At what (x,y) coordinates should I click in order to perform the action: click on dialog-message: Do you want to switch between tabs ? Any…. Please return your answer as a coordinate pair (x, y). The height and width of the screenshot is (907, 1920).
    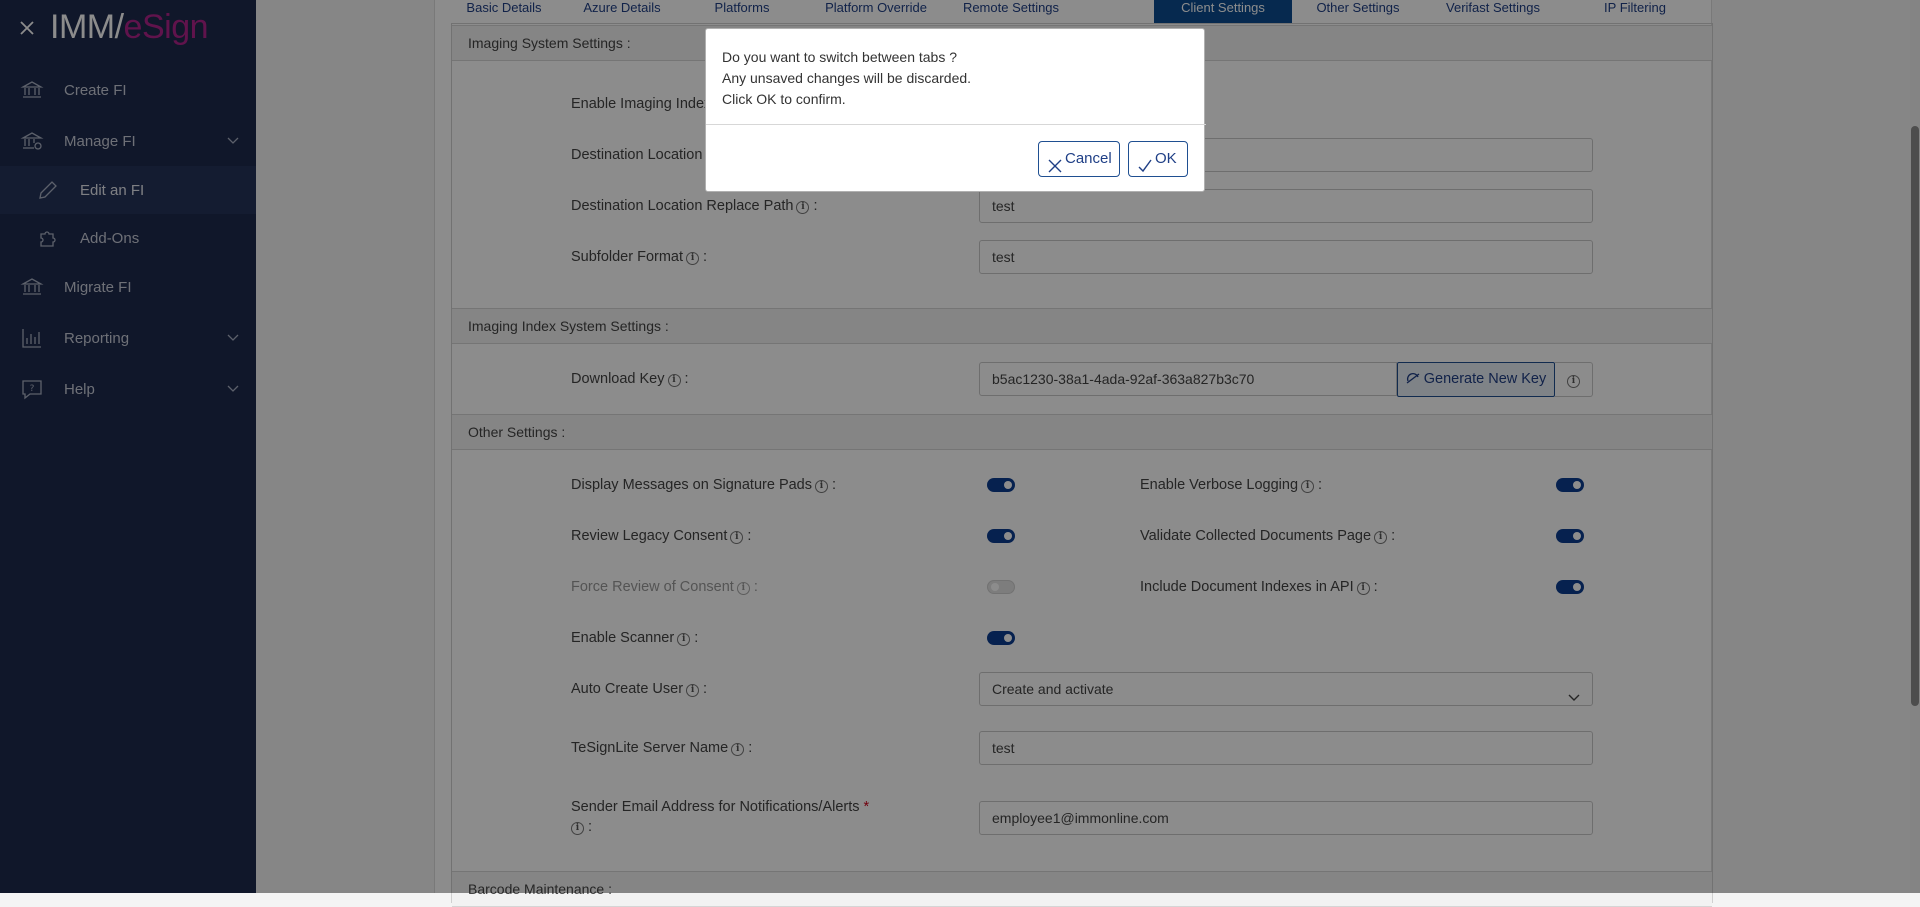
    Looking at the image, I should click on (847, 78).